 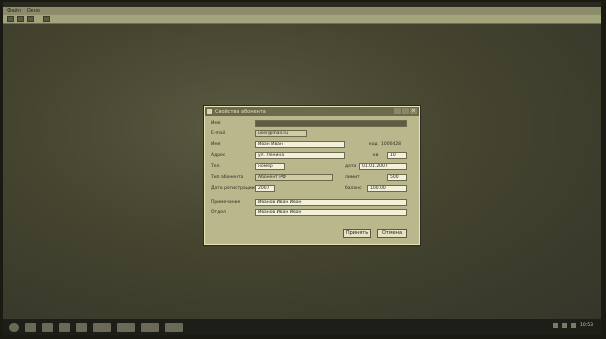 What do you see at coordinates (218, 212) in the screenshot?
I see `label-dept: Отдел` at bounding box center [218, 212].